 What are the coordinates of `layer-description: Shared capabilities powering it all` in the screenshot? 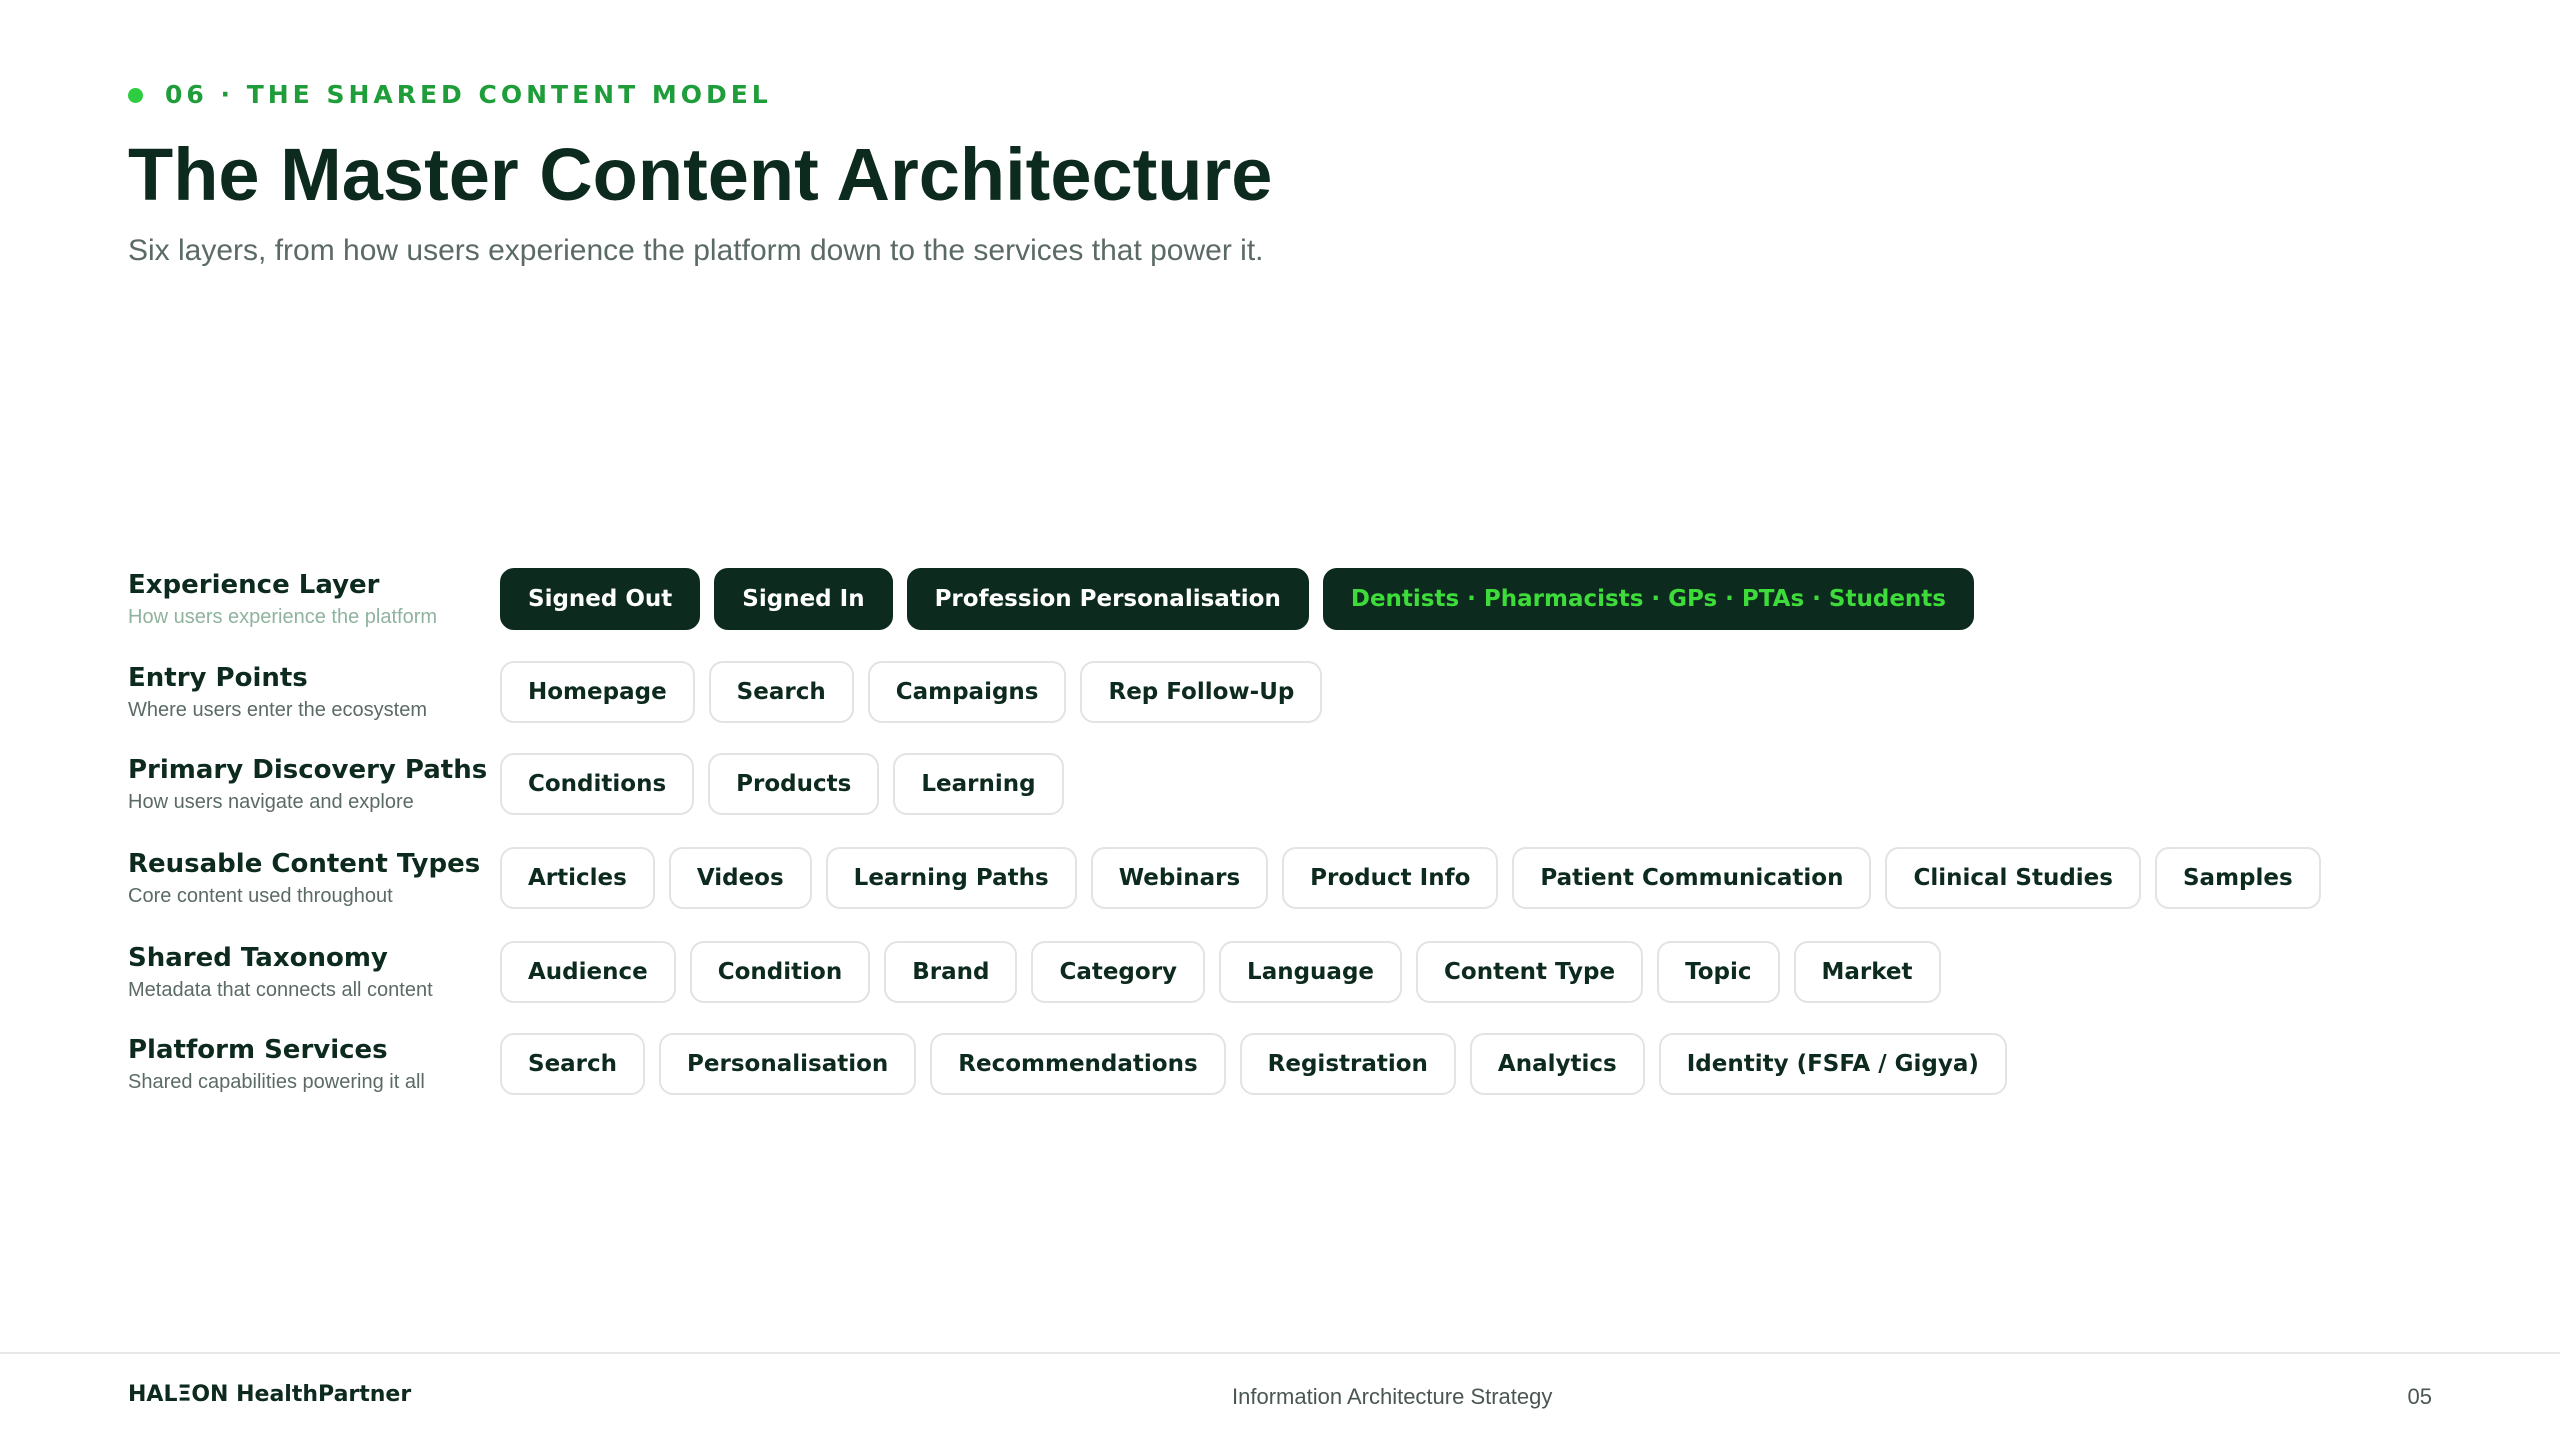 It's located at (276, 1082).